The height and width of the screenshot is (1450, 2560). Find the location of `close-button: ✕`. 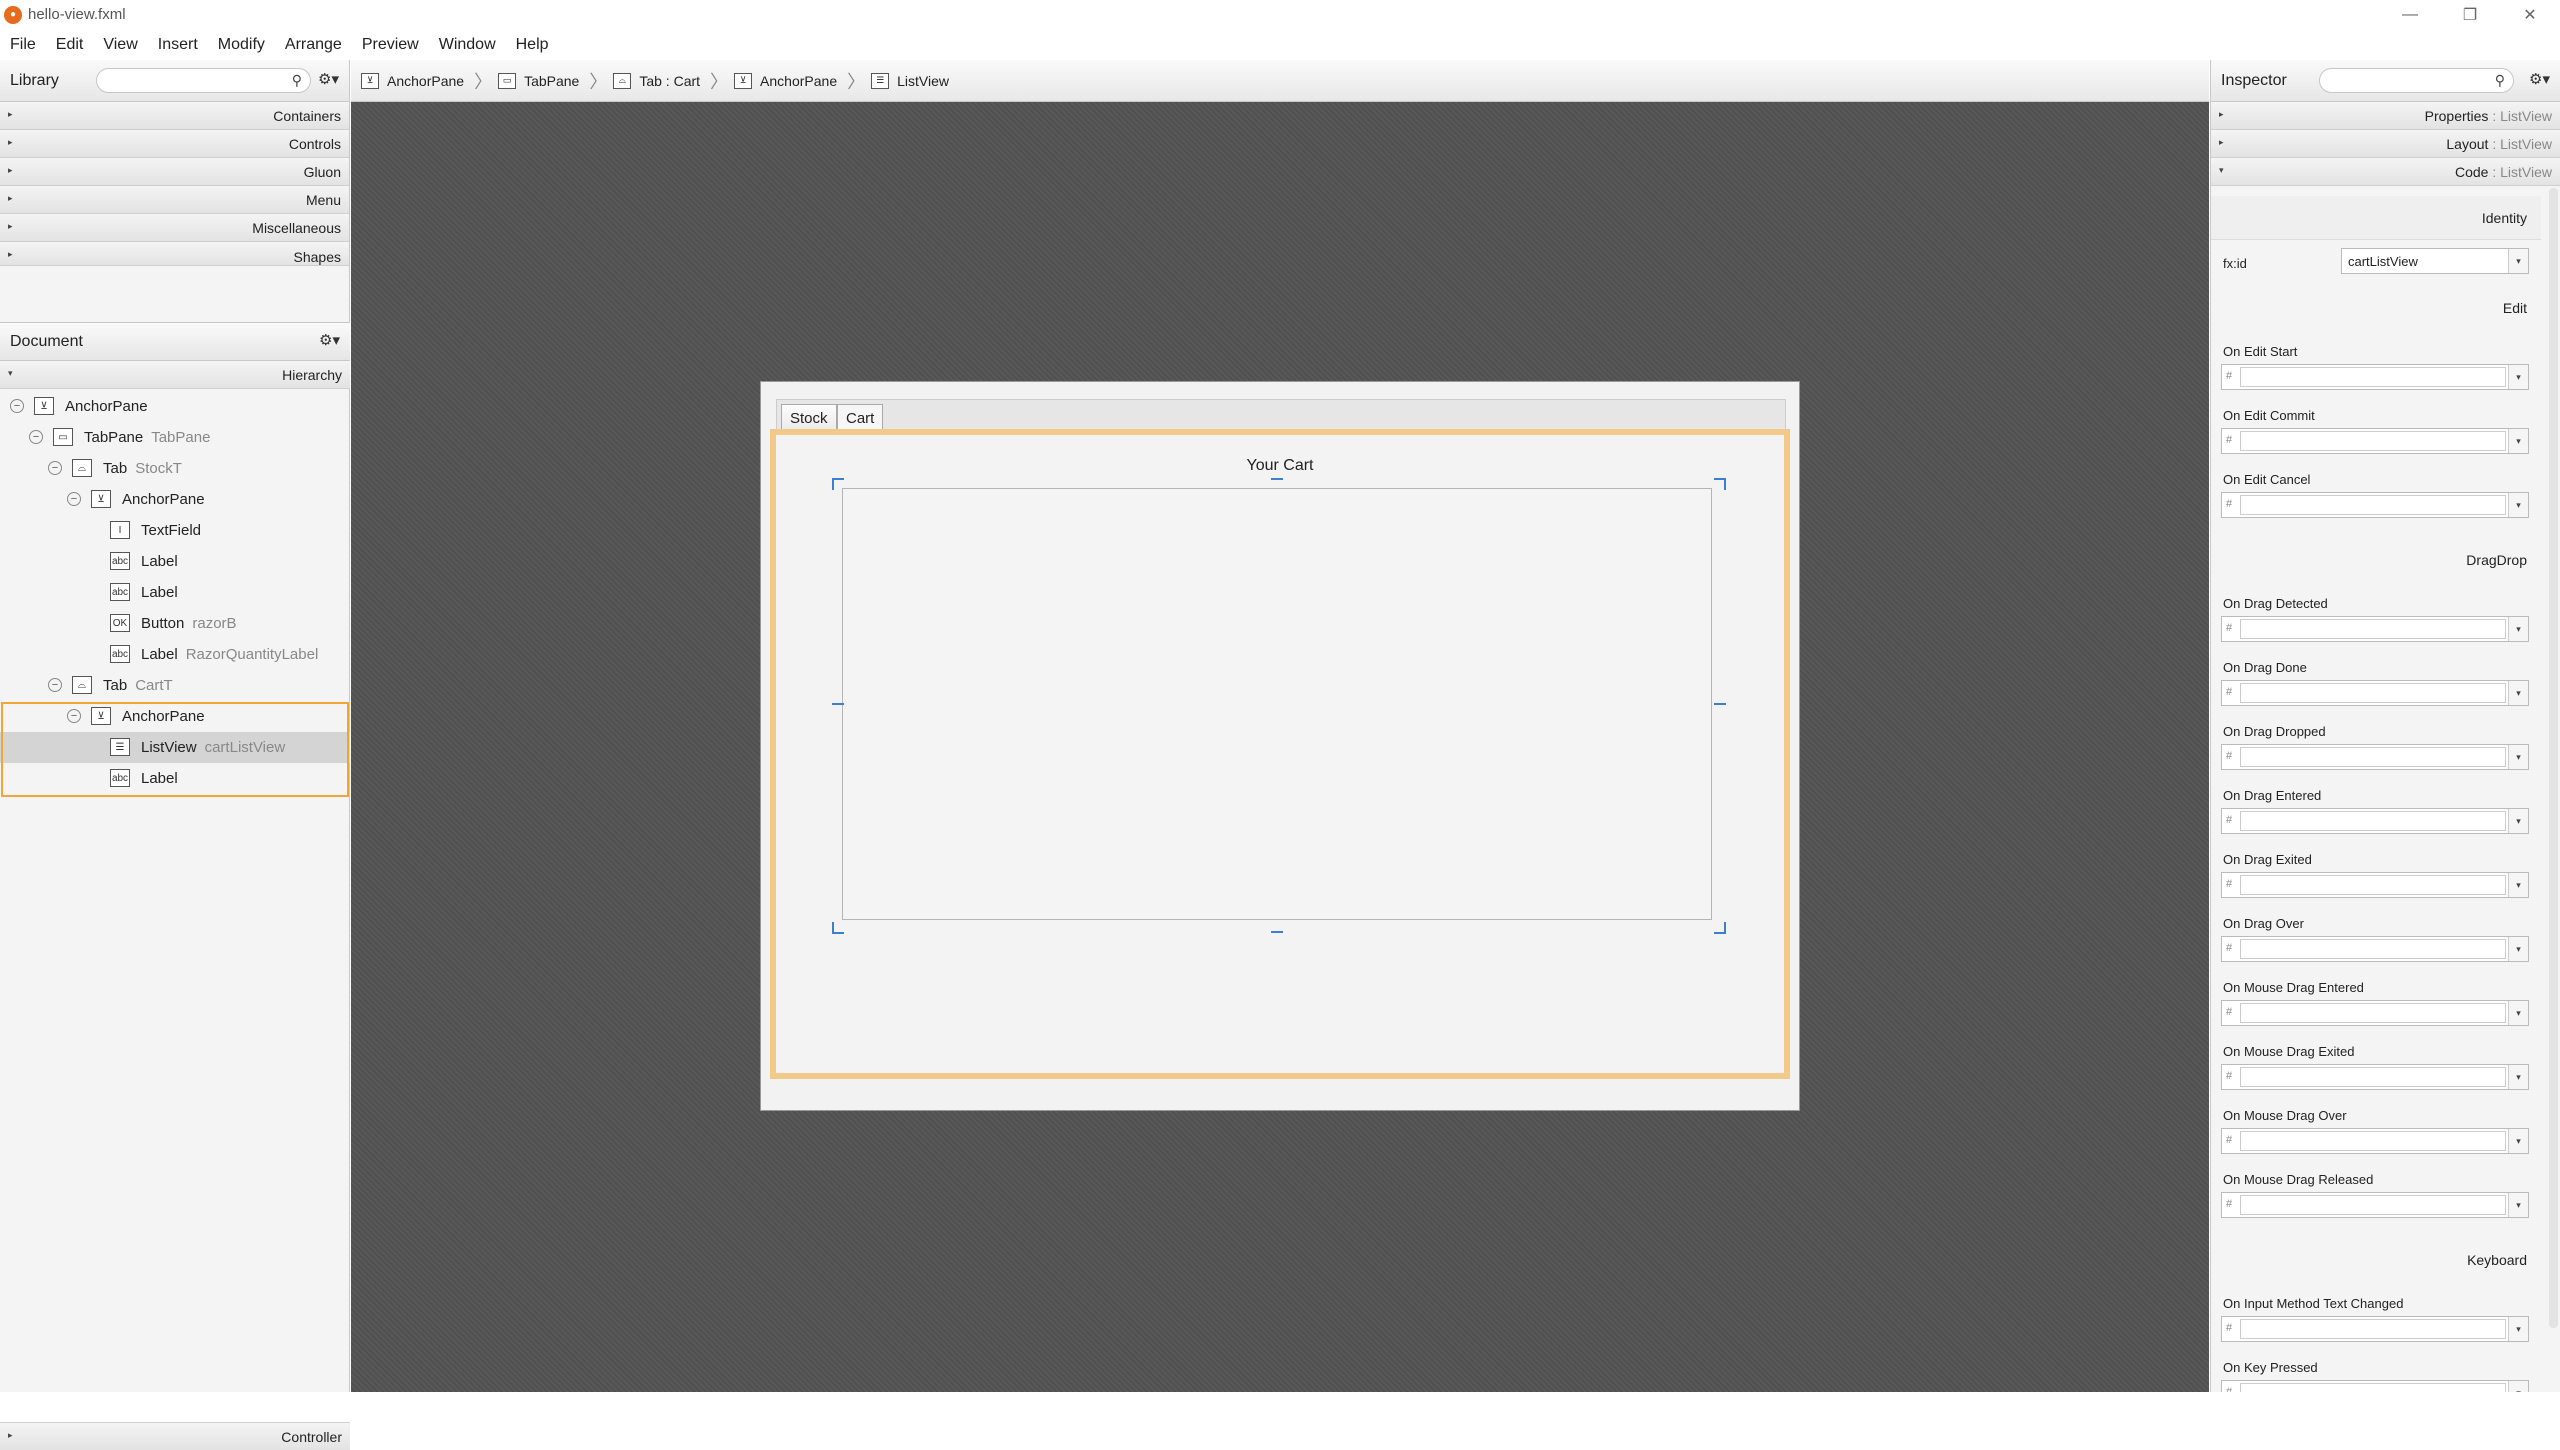

close-button: ✕ is located at coordinates (2530, 14).